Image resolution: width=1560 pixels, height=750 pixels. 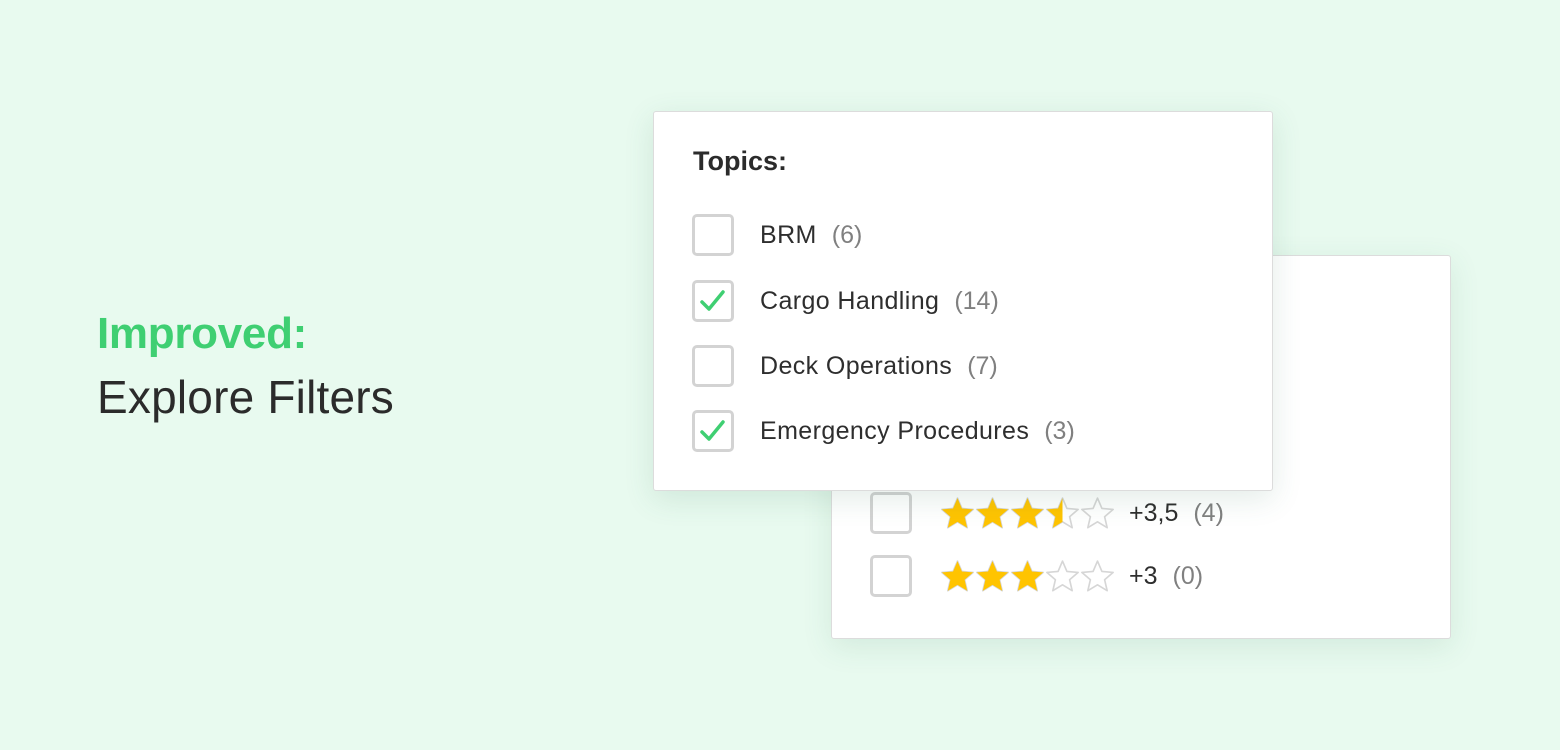 I want to click on topic-label: Cargo Handling, so click(x=850, y=300).